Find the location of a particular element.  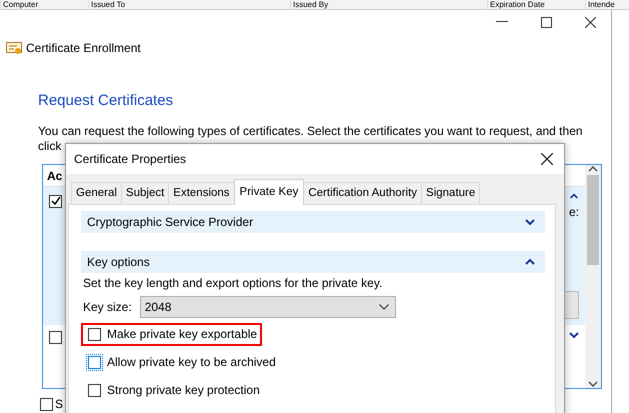

option-label: Make private key exportable is located at coordinates (182, 334).